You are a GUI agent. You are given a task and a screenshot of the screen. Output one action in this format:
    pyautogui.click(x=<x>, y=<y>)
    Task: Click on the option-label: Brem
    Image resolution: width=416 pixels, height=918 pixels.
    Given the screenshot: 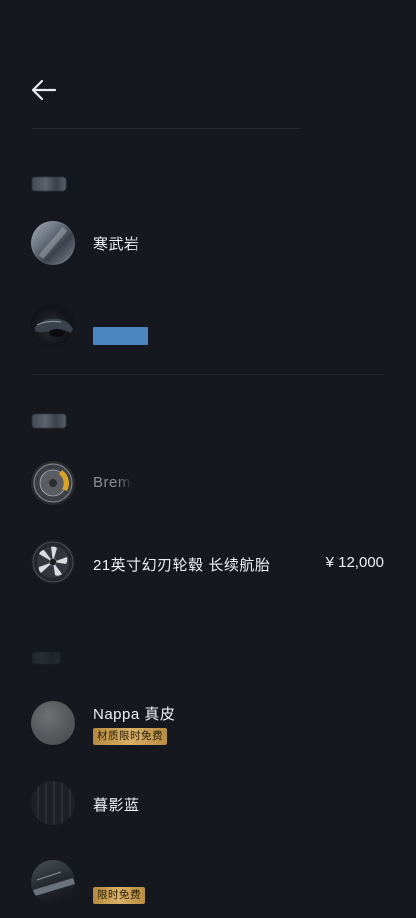 What is the action you would take?
    pyautogui.click(x=112, y=482)
    